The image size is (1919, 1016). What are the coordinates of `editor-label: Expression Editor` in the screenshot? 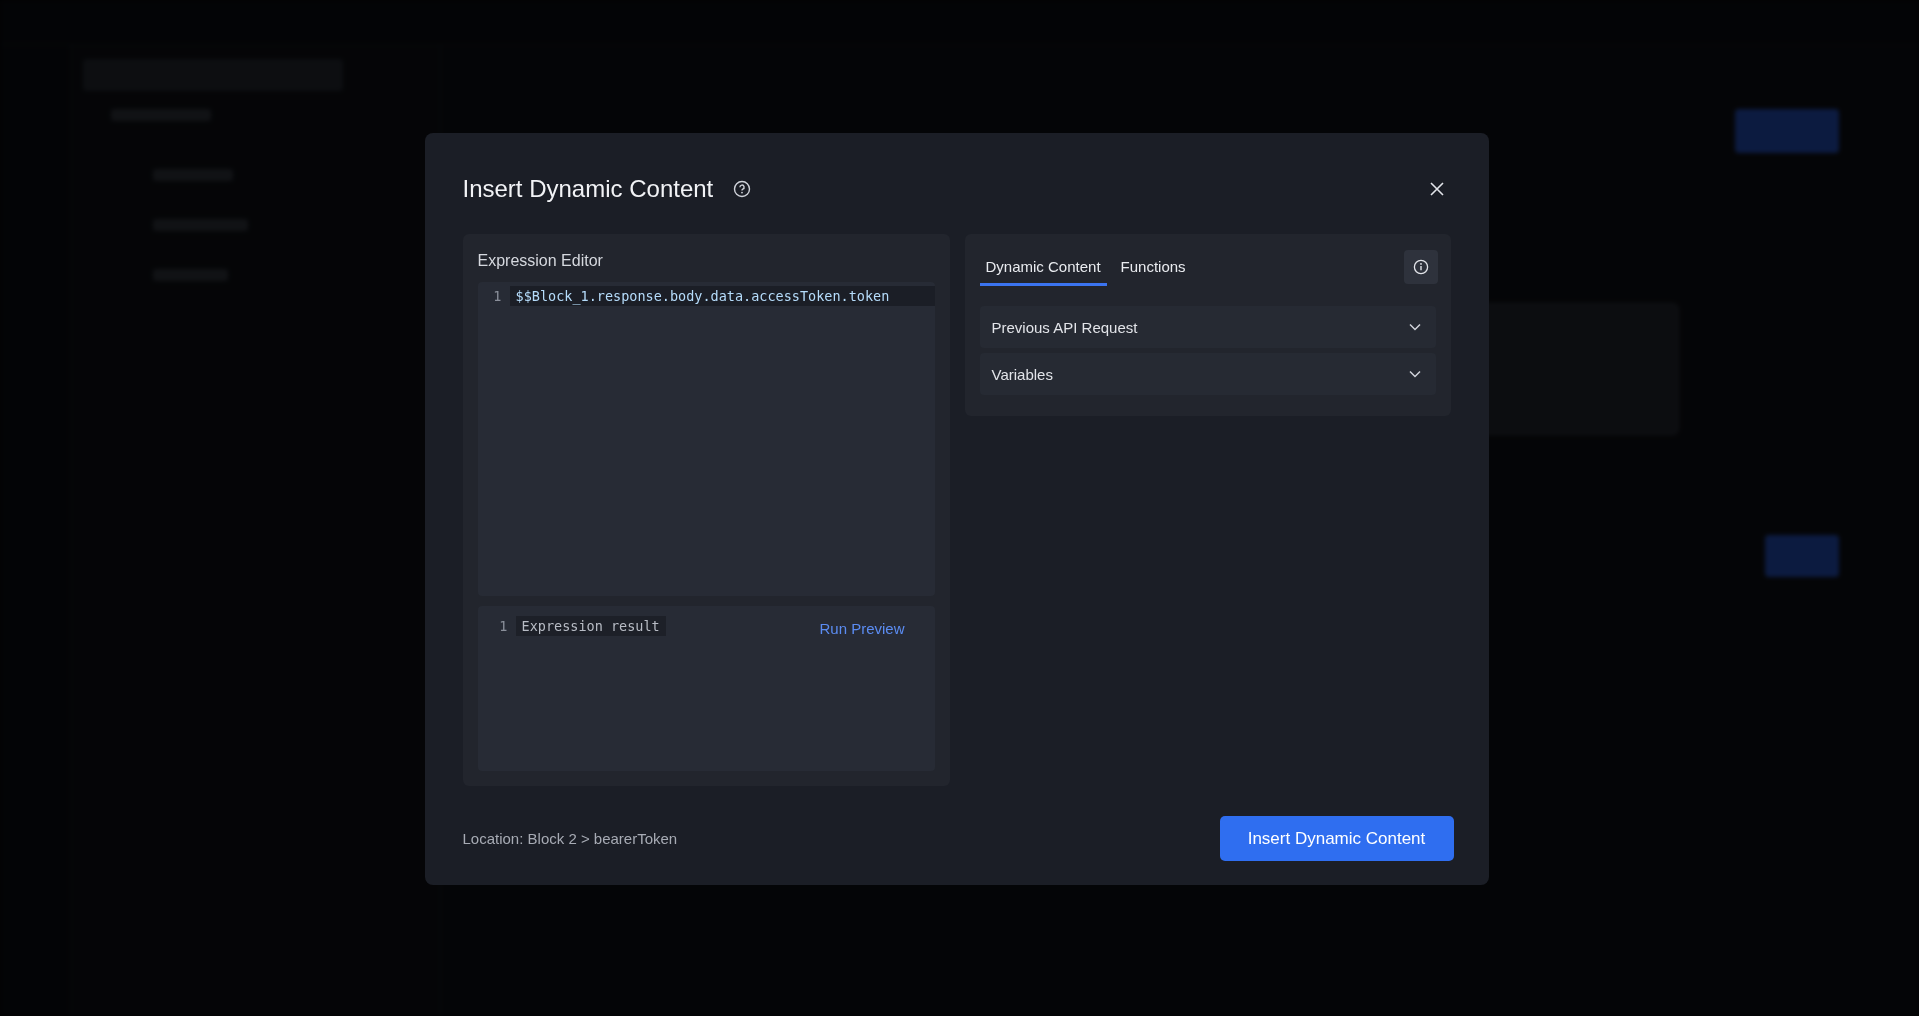 It's located at (540, 261).